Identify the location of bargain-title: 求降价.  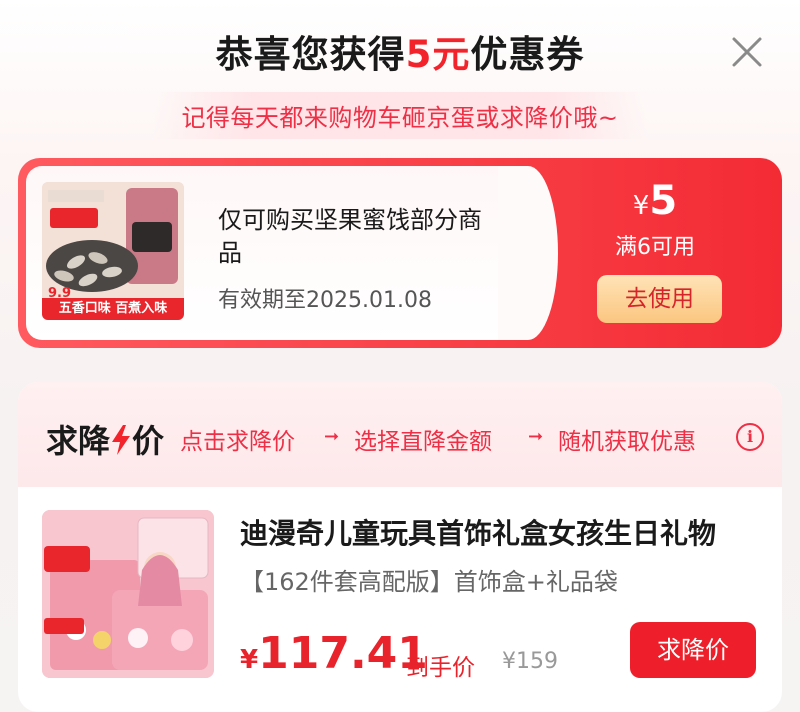
(105, 439).